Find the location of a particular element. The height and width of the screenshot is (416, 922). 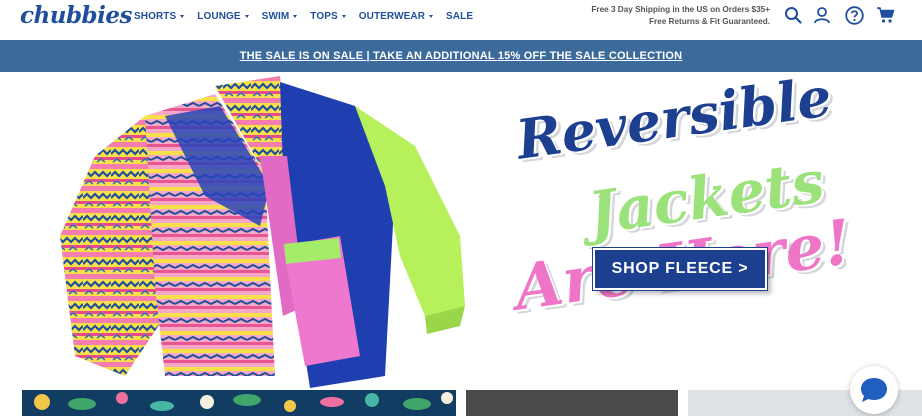

nav-item-shorts: SHORTS is located at coordinates (159, 16).